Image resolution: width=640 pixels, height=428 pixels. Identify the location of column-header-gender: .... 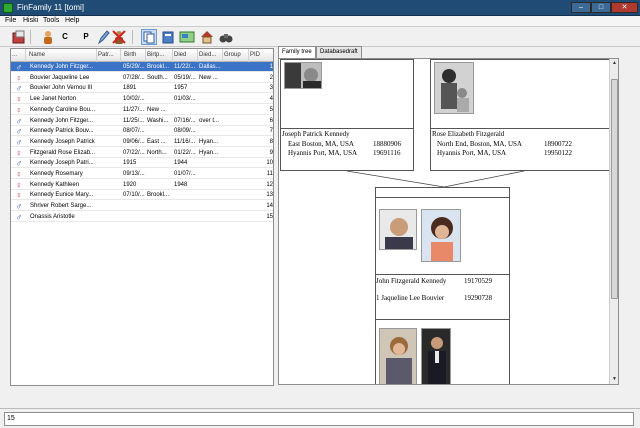
(18, 55).